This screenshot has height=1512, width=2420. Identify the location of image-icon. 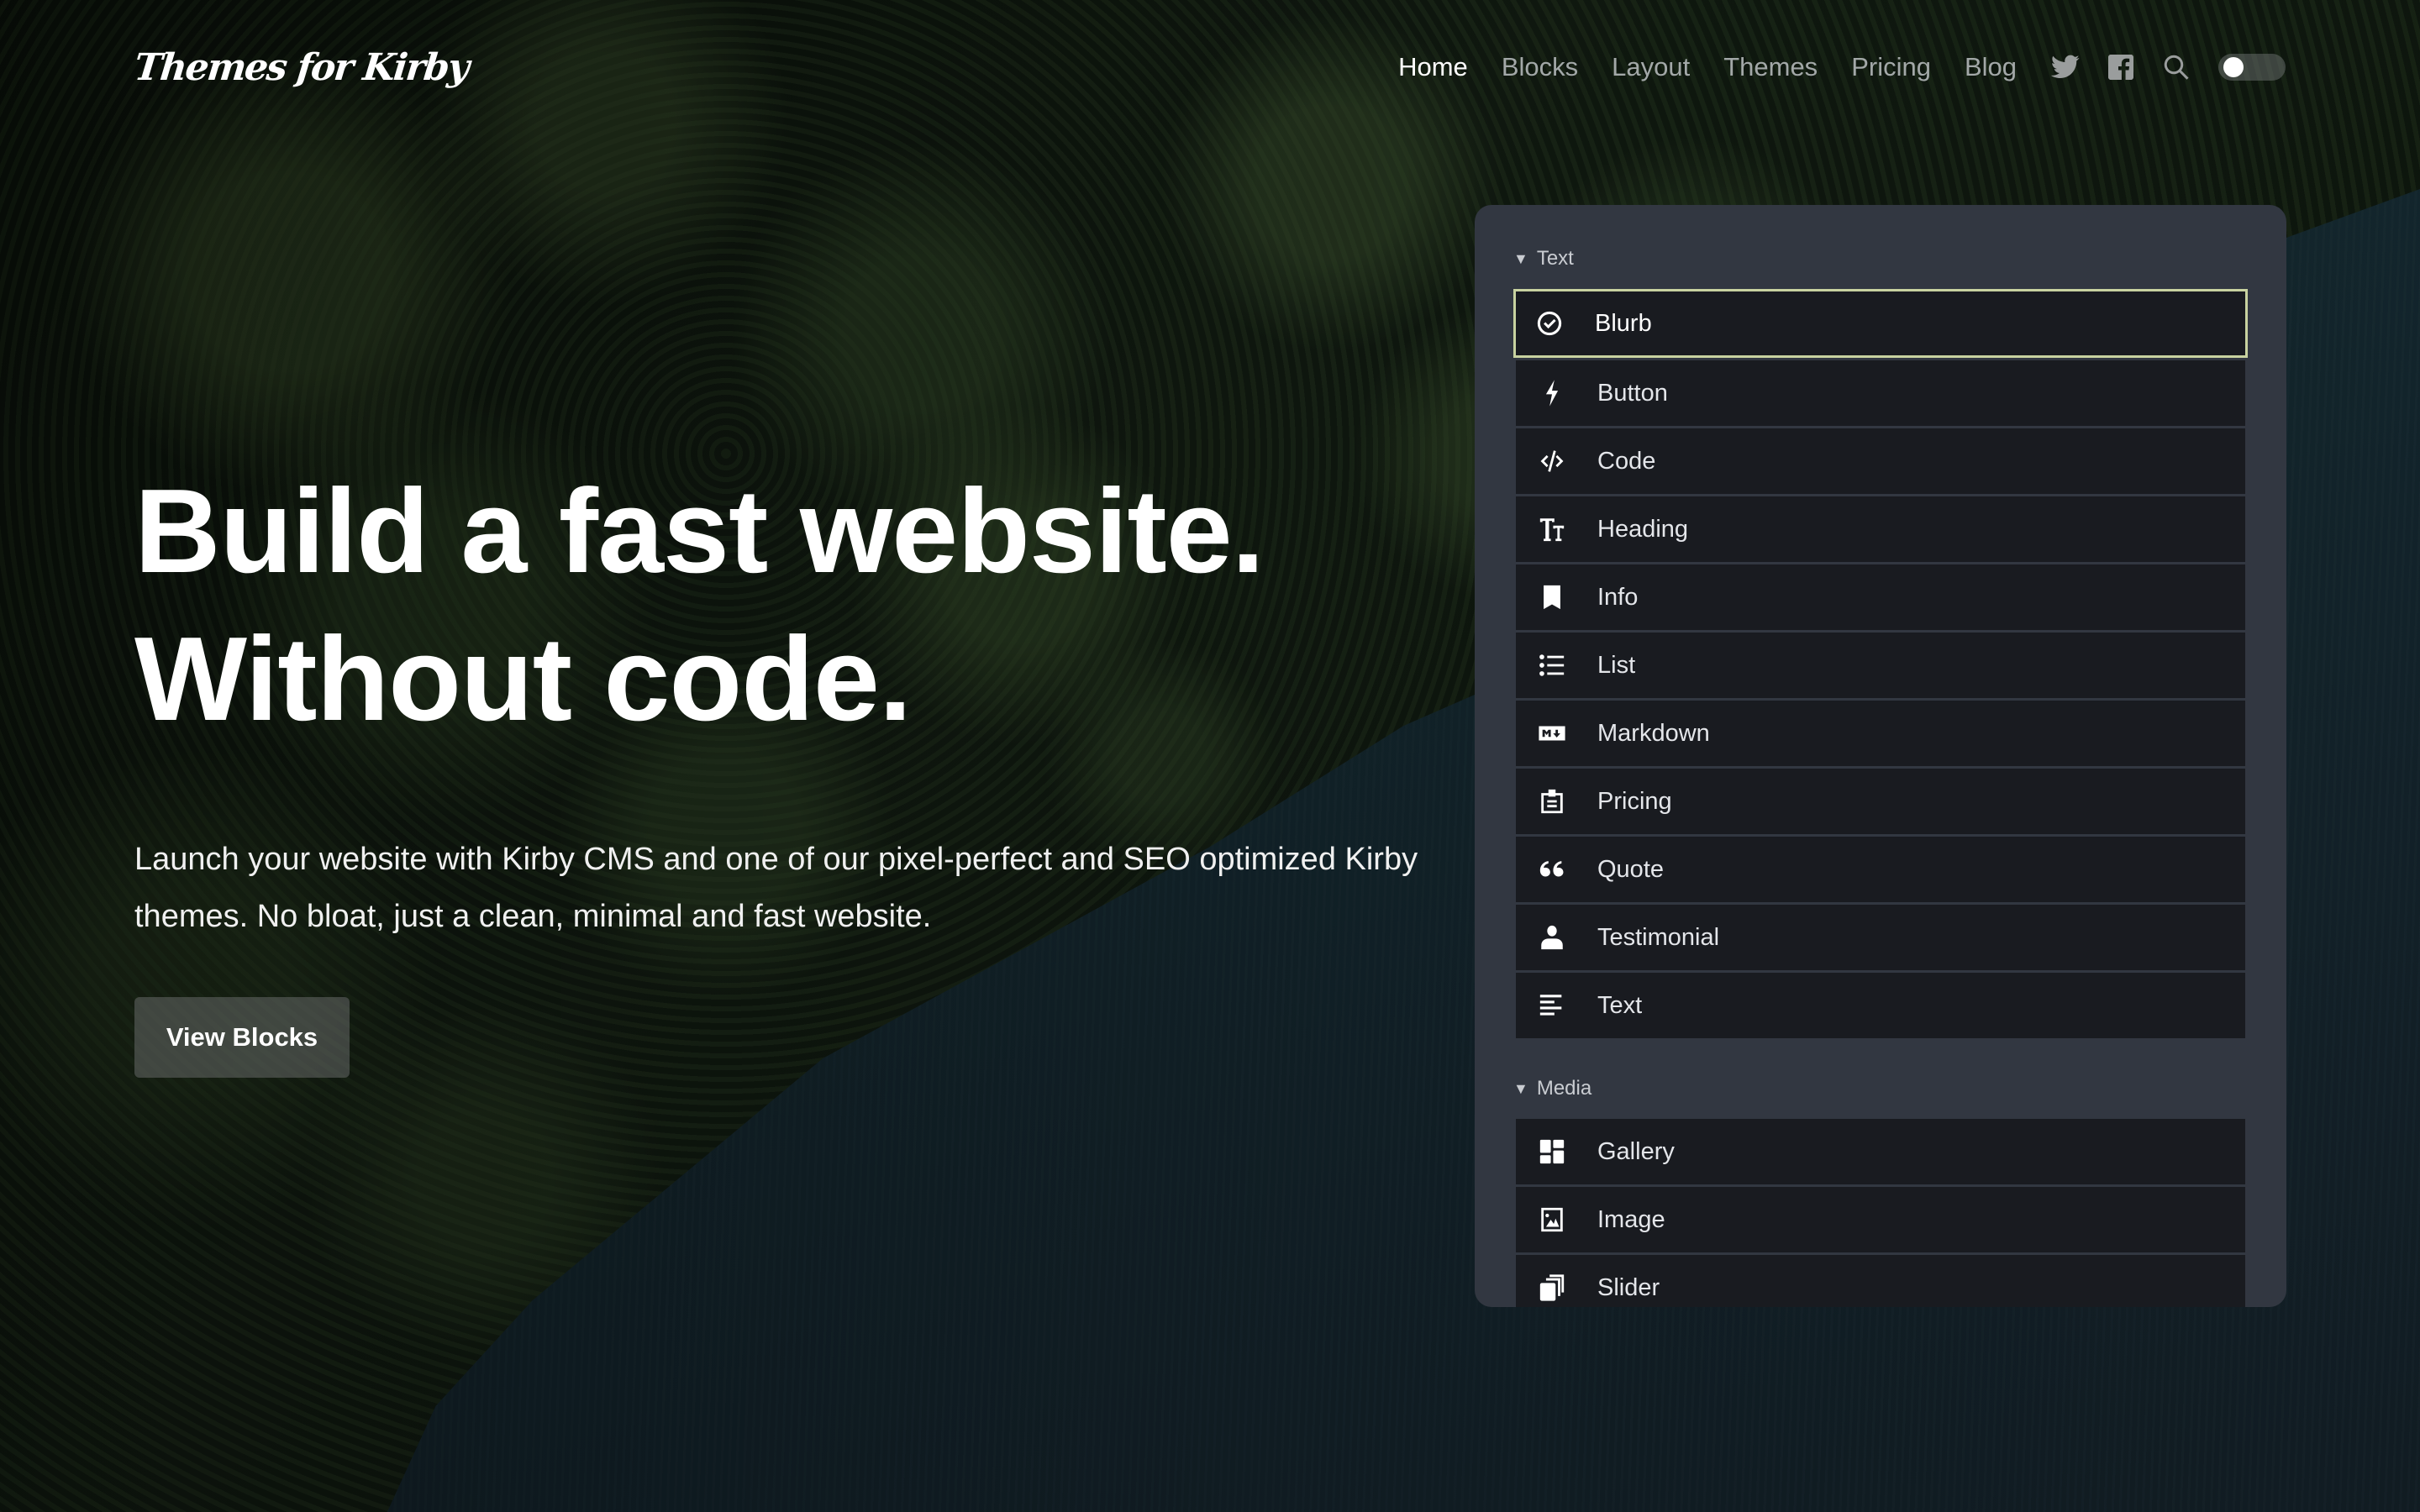
(1552, 1220).